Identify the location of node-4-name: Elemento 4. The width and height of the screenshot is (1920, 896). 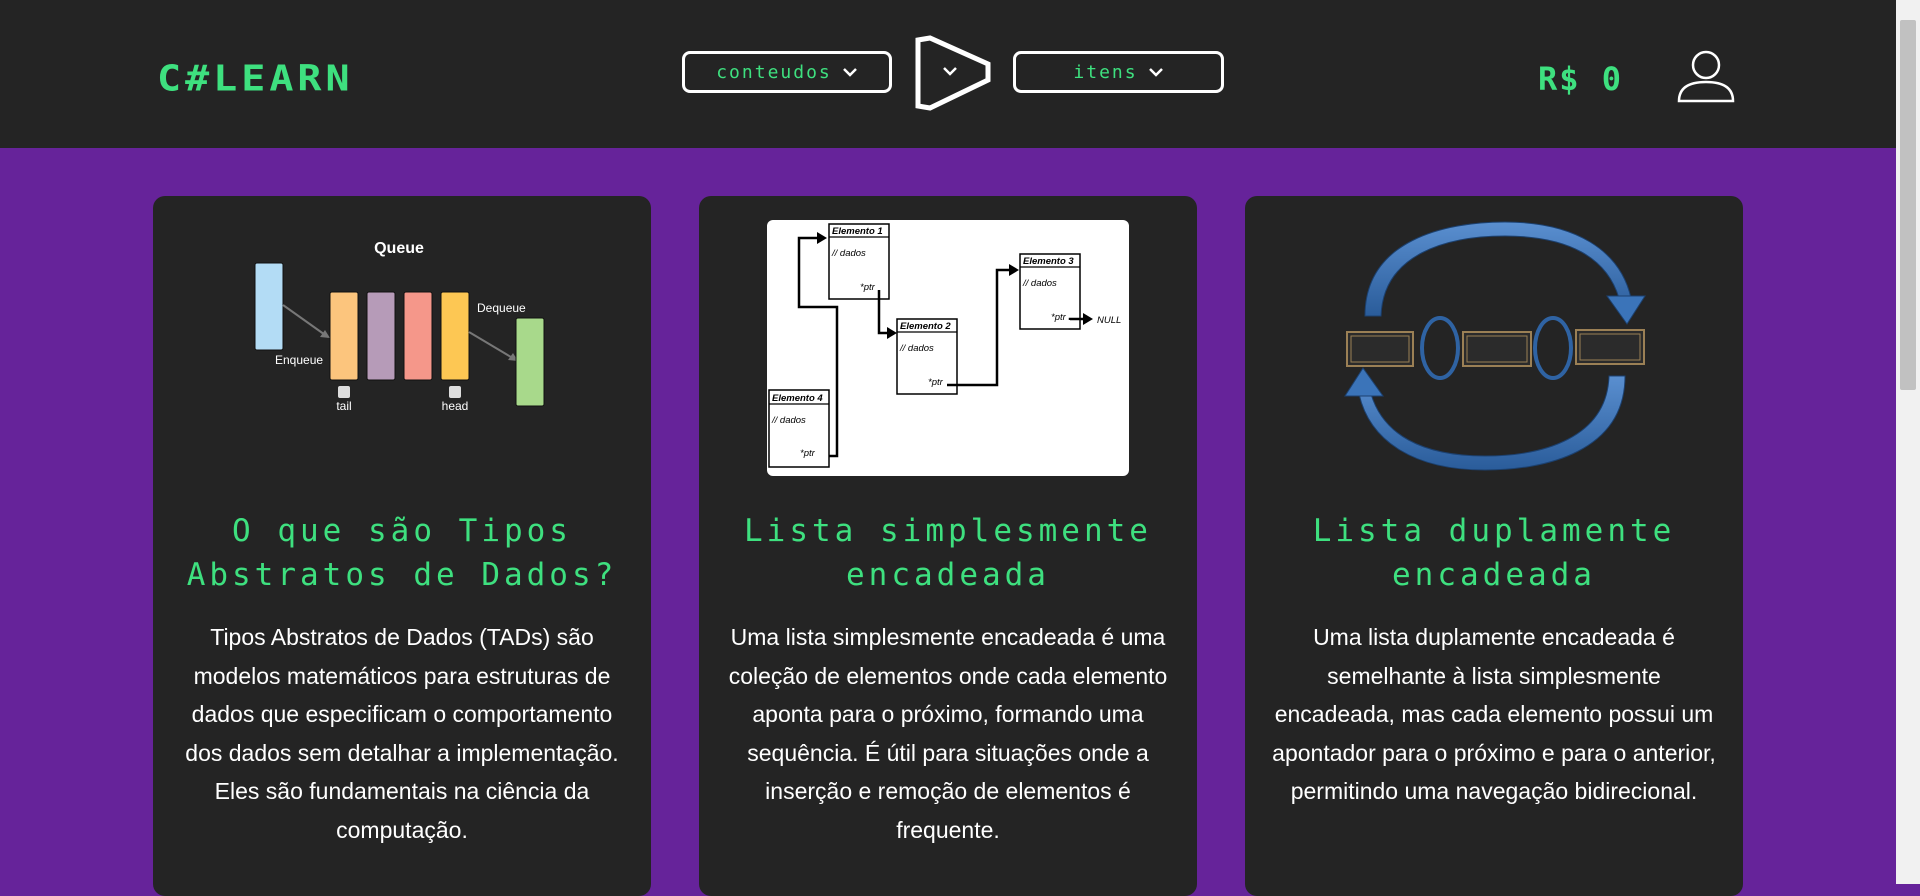
(797, 398).